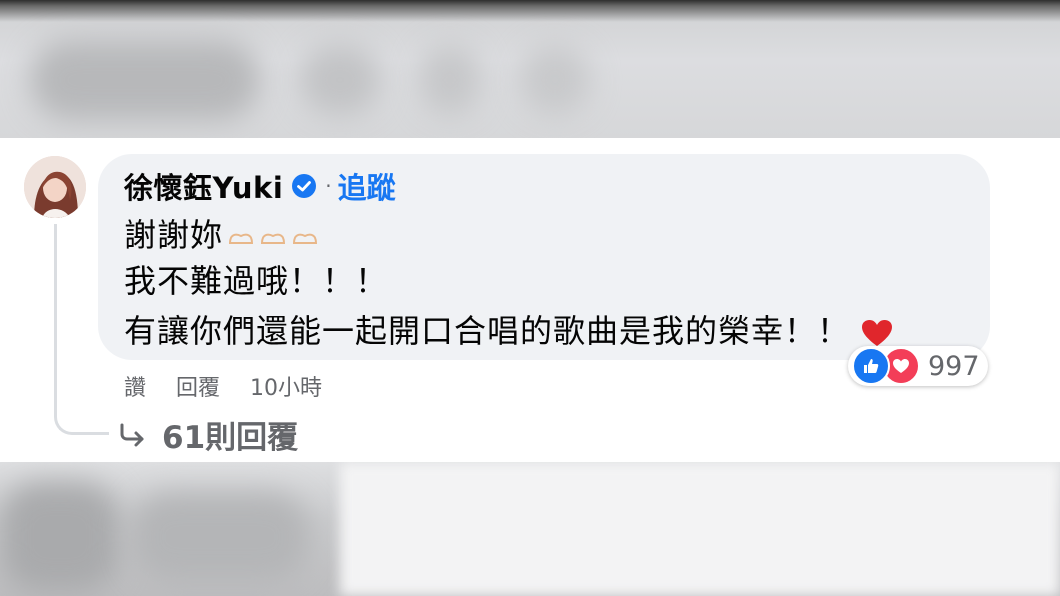 This screenshot has height=596, width=1060. I want to click on avatar-photo, so click(55, 187).